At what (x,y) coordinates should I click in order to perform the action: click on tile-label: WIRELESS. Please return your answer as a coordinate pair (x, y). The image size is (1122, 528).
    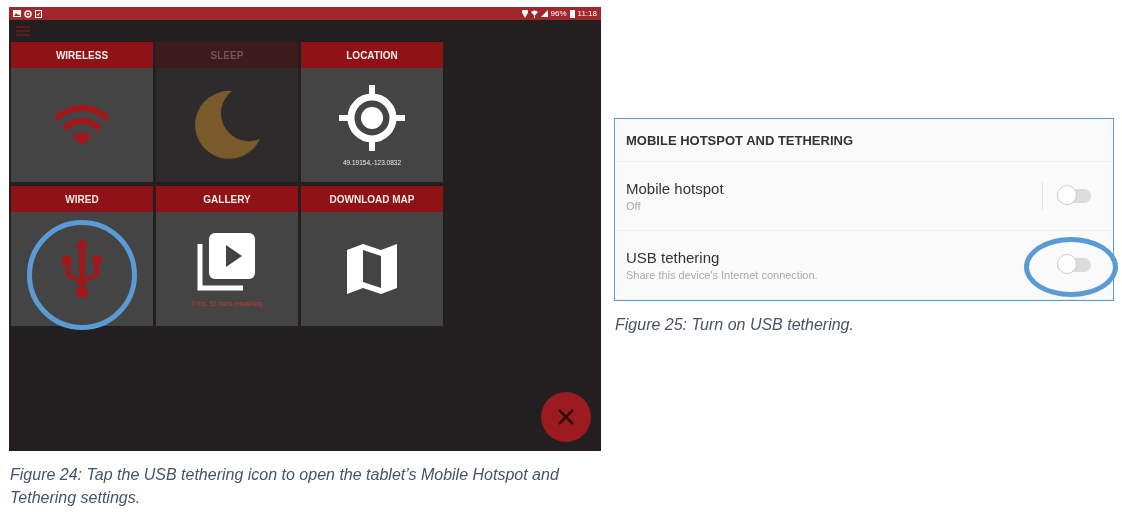
    Looking at the image, I should click on (82, 55).